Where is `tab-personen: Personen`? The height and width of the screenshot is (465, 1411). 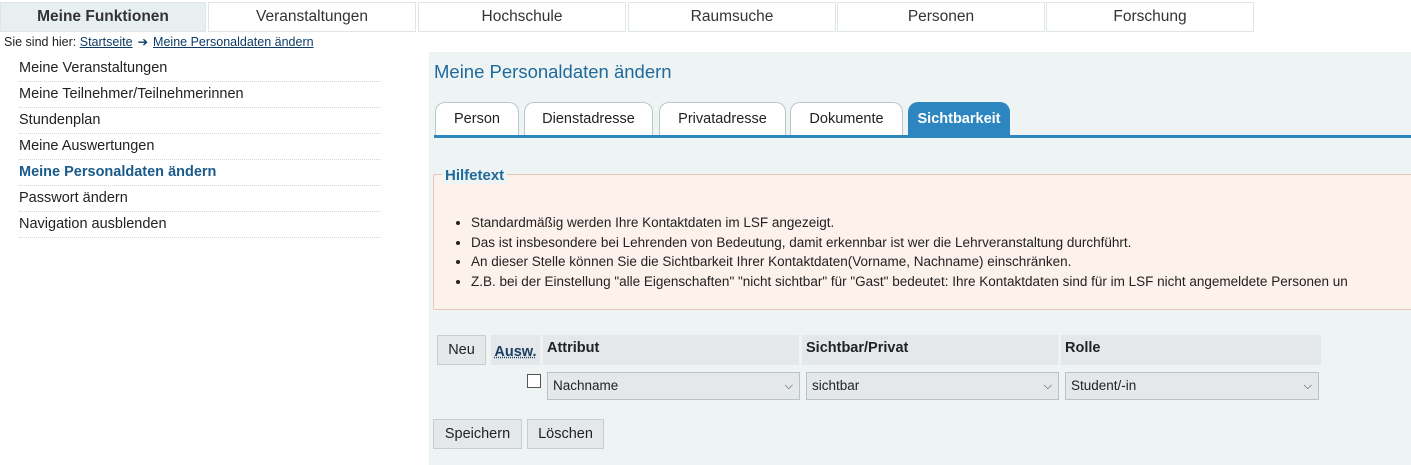
tab-personen: Personen is located at coordinates (941, 17).